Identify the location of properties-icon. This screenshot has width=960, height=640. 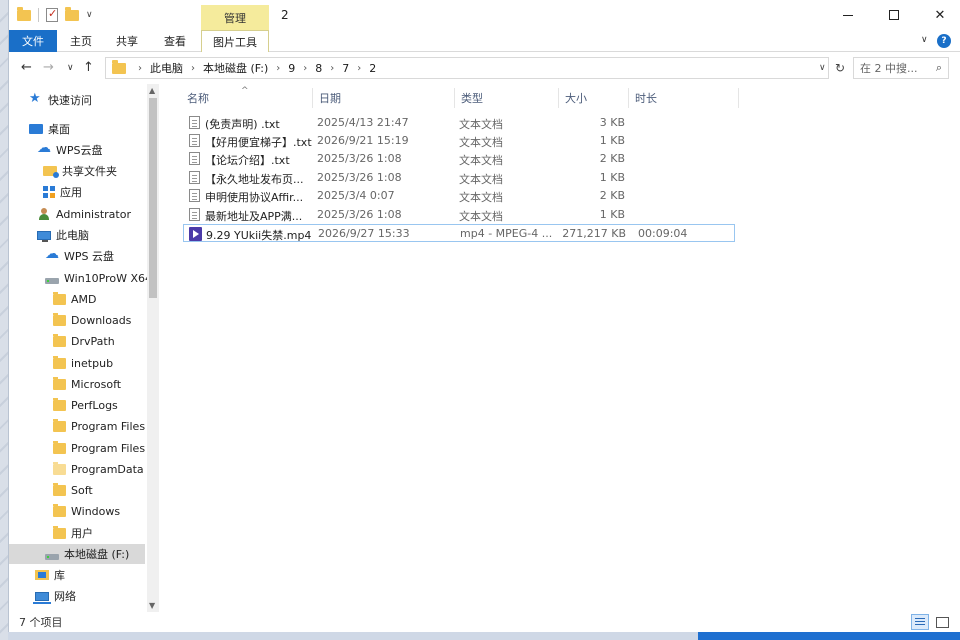
(52, 14).